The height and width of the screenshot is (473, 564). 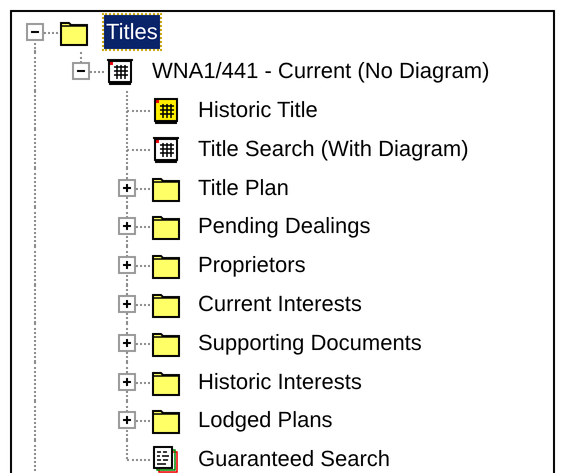 What do you see at coordinates (252, 265) in the screenshot?
I see `tree-item: Proprietors` at bounding box center [252, 265].